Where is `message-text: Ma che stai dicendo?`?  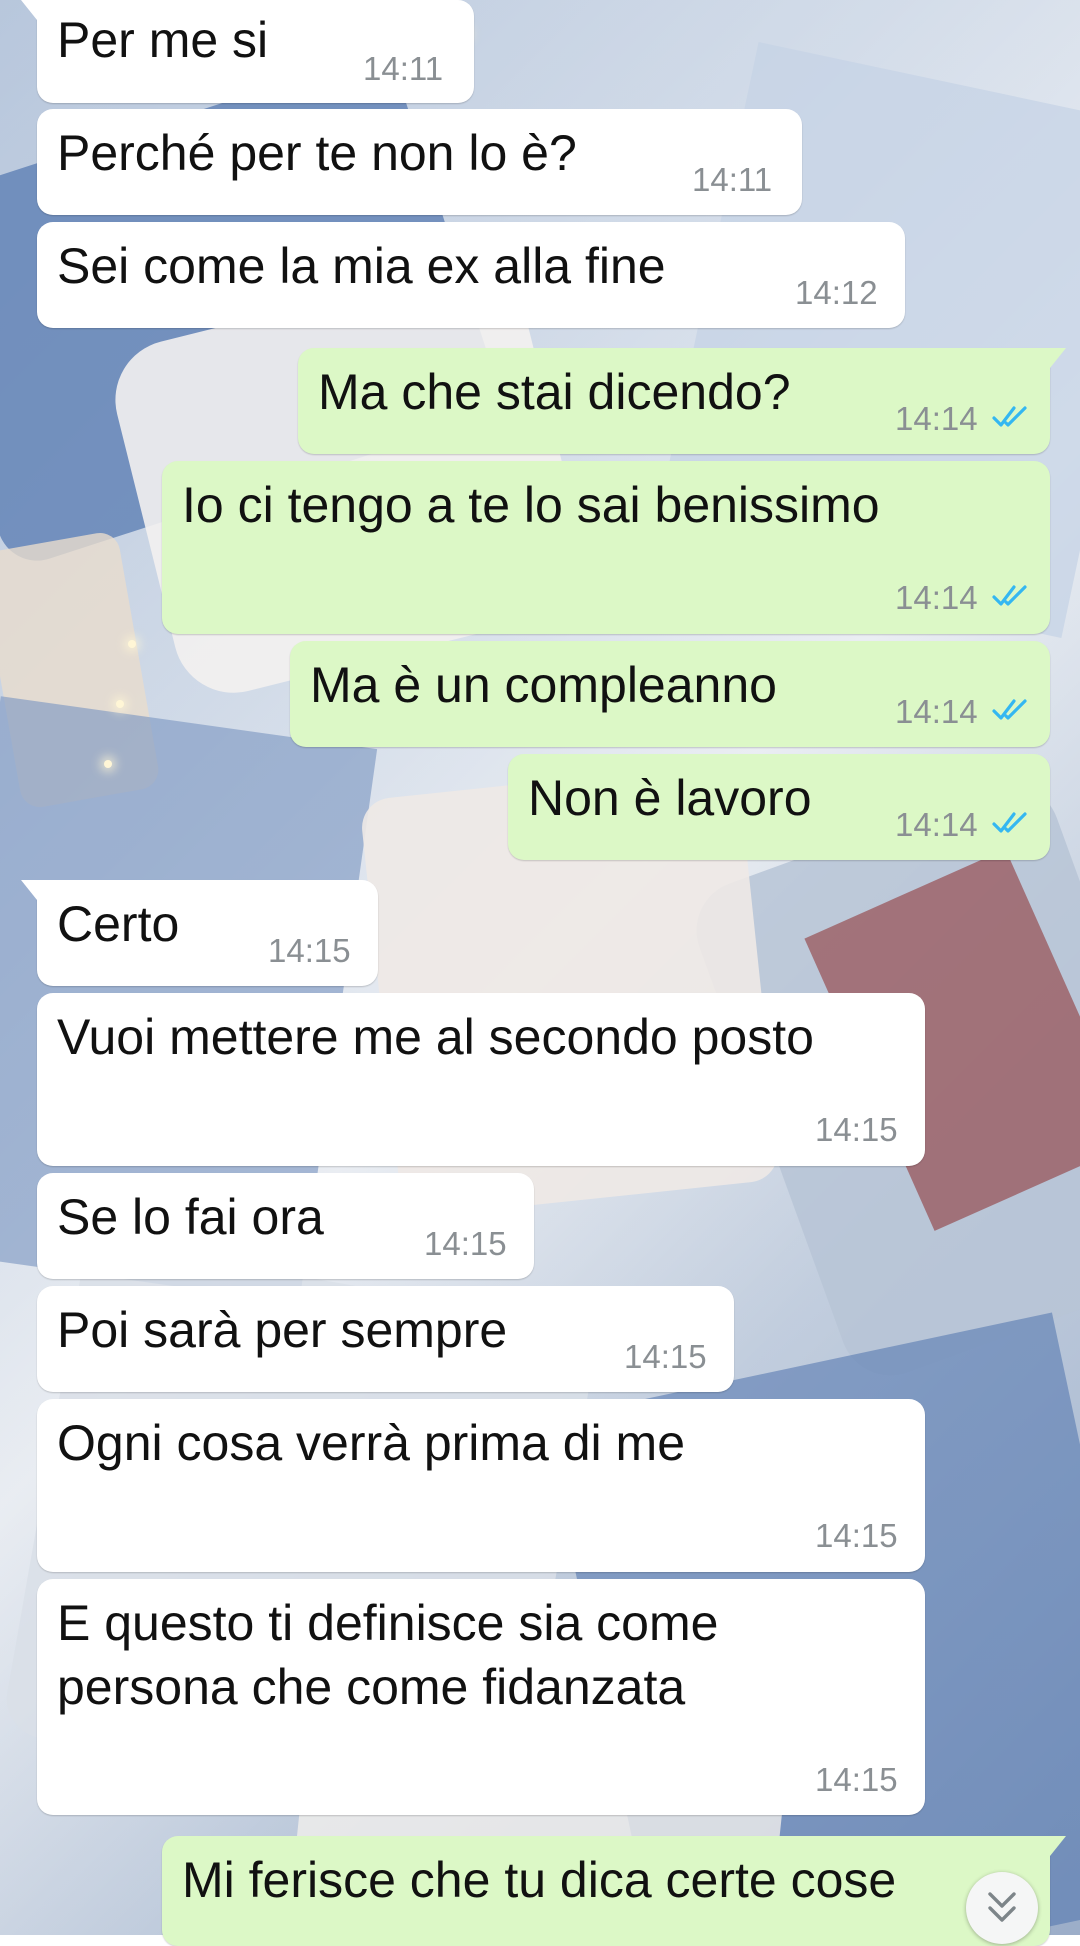
message-text: Ma che stai dicendo? is located at coordinates (554, 392).